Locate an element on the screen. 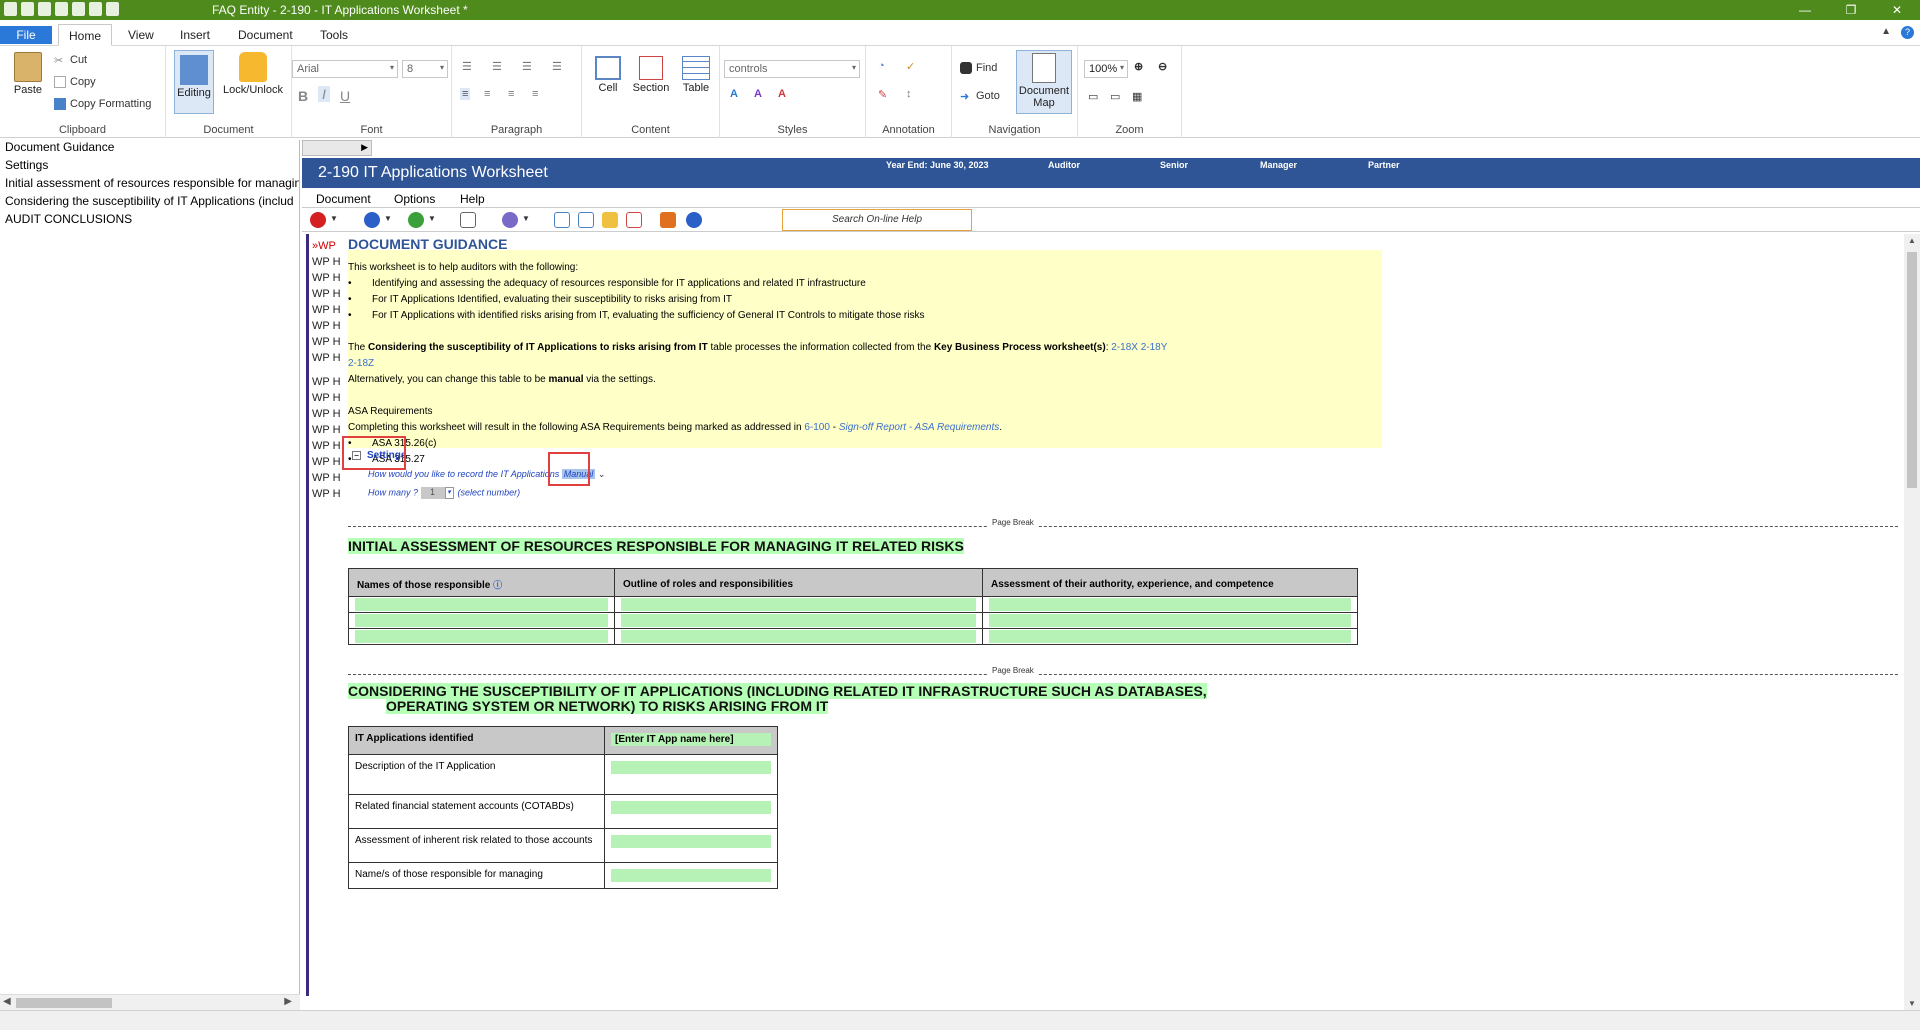 The width and height of the screenshot is (1920, 1030). chevron-down-icon: ▾ is located at coordinates (449, 493).